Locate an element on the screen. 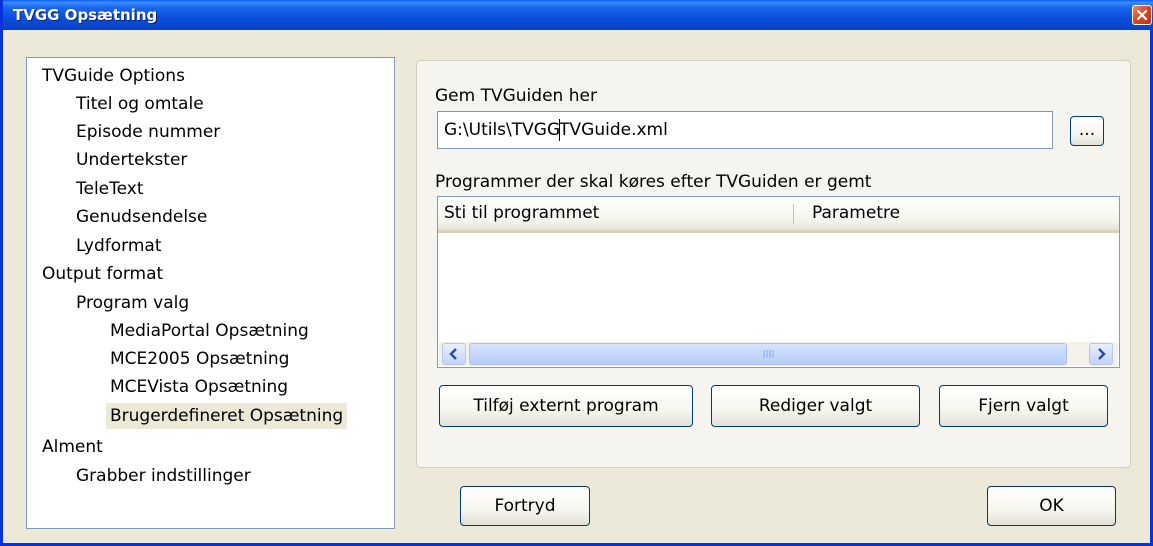 The height and width of the screenshot is (546, 1153). close-button is located at coordinates (1142, 15).